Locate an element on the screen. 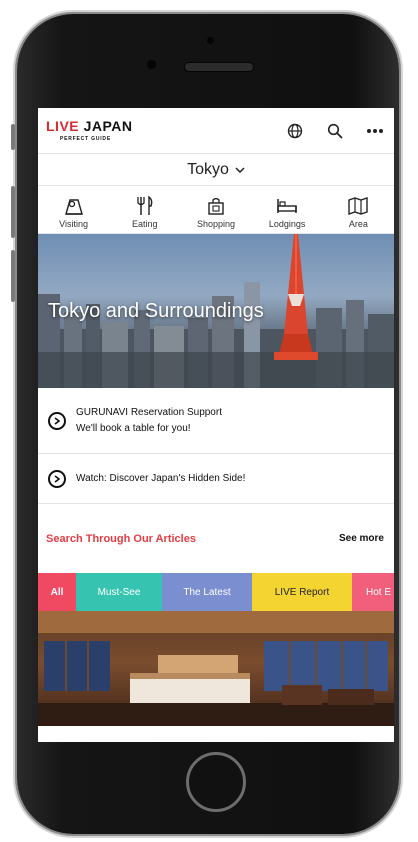  tab-hot-events: Hot E is located at coordinates (373, 592).